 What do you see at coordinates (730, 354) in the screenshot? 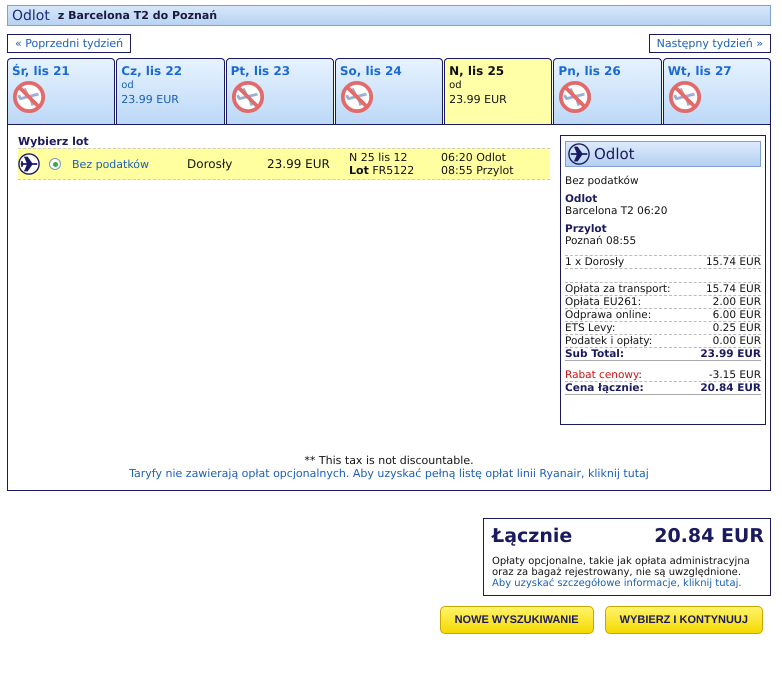
I see `price-value: 23.99 EUR` at bounding box center [730, 354].